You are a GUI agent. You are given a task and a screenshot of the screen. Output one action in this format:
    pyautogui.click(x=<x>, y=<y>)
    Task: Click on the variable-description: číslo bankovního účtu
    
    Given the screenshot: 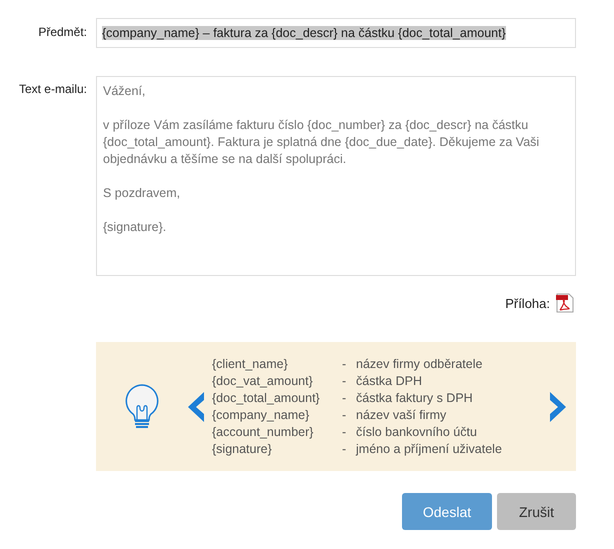 What is the action you would take?
    pyautogui.click(x=417, y=432)
    